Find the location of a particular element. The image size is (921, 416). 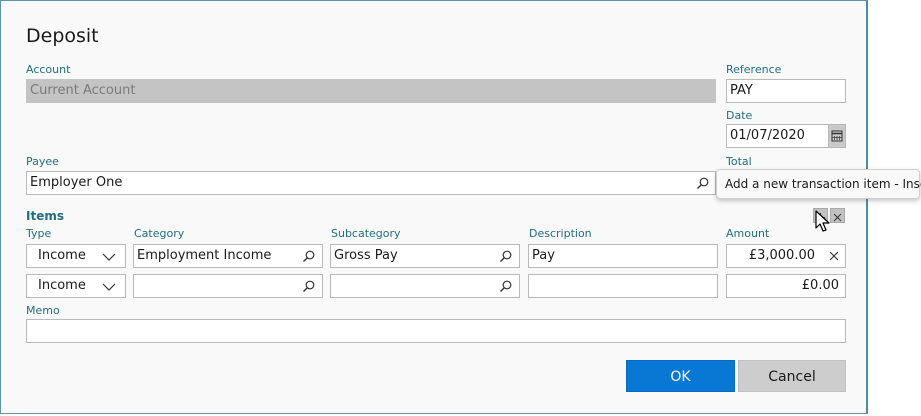

column-subcategory-label: Subcategory is located at coordinates (366, 233).